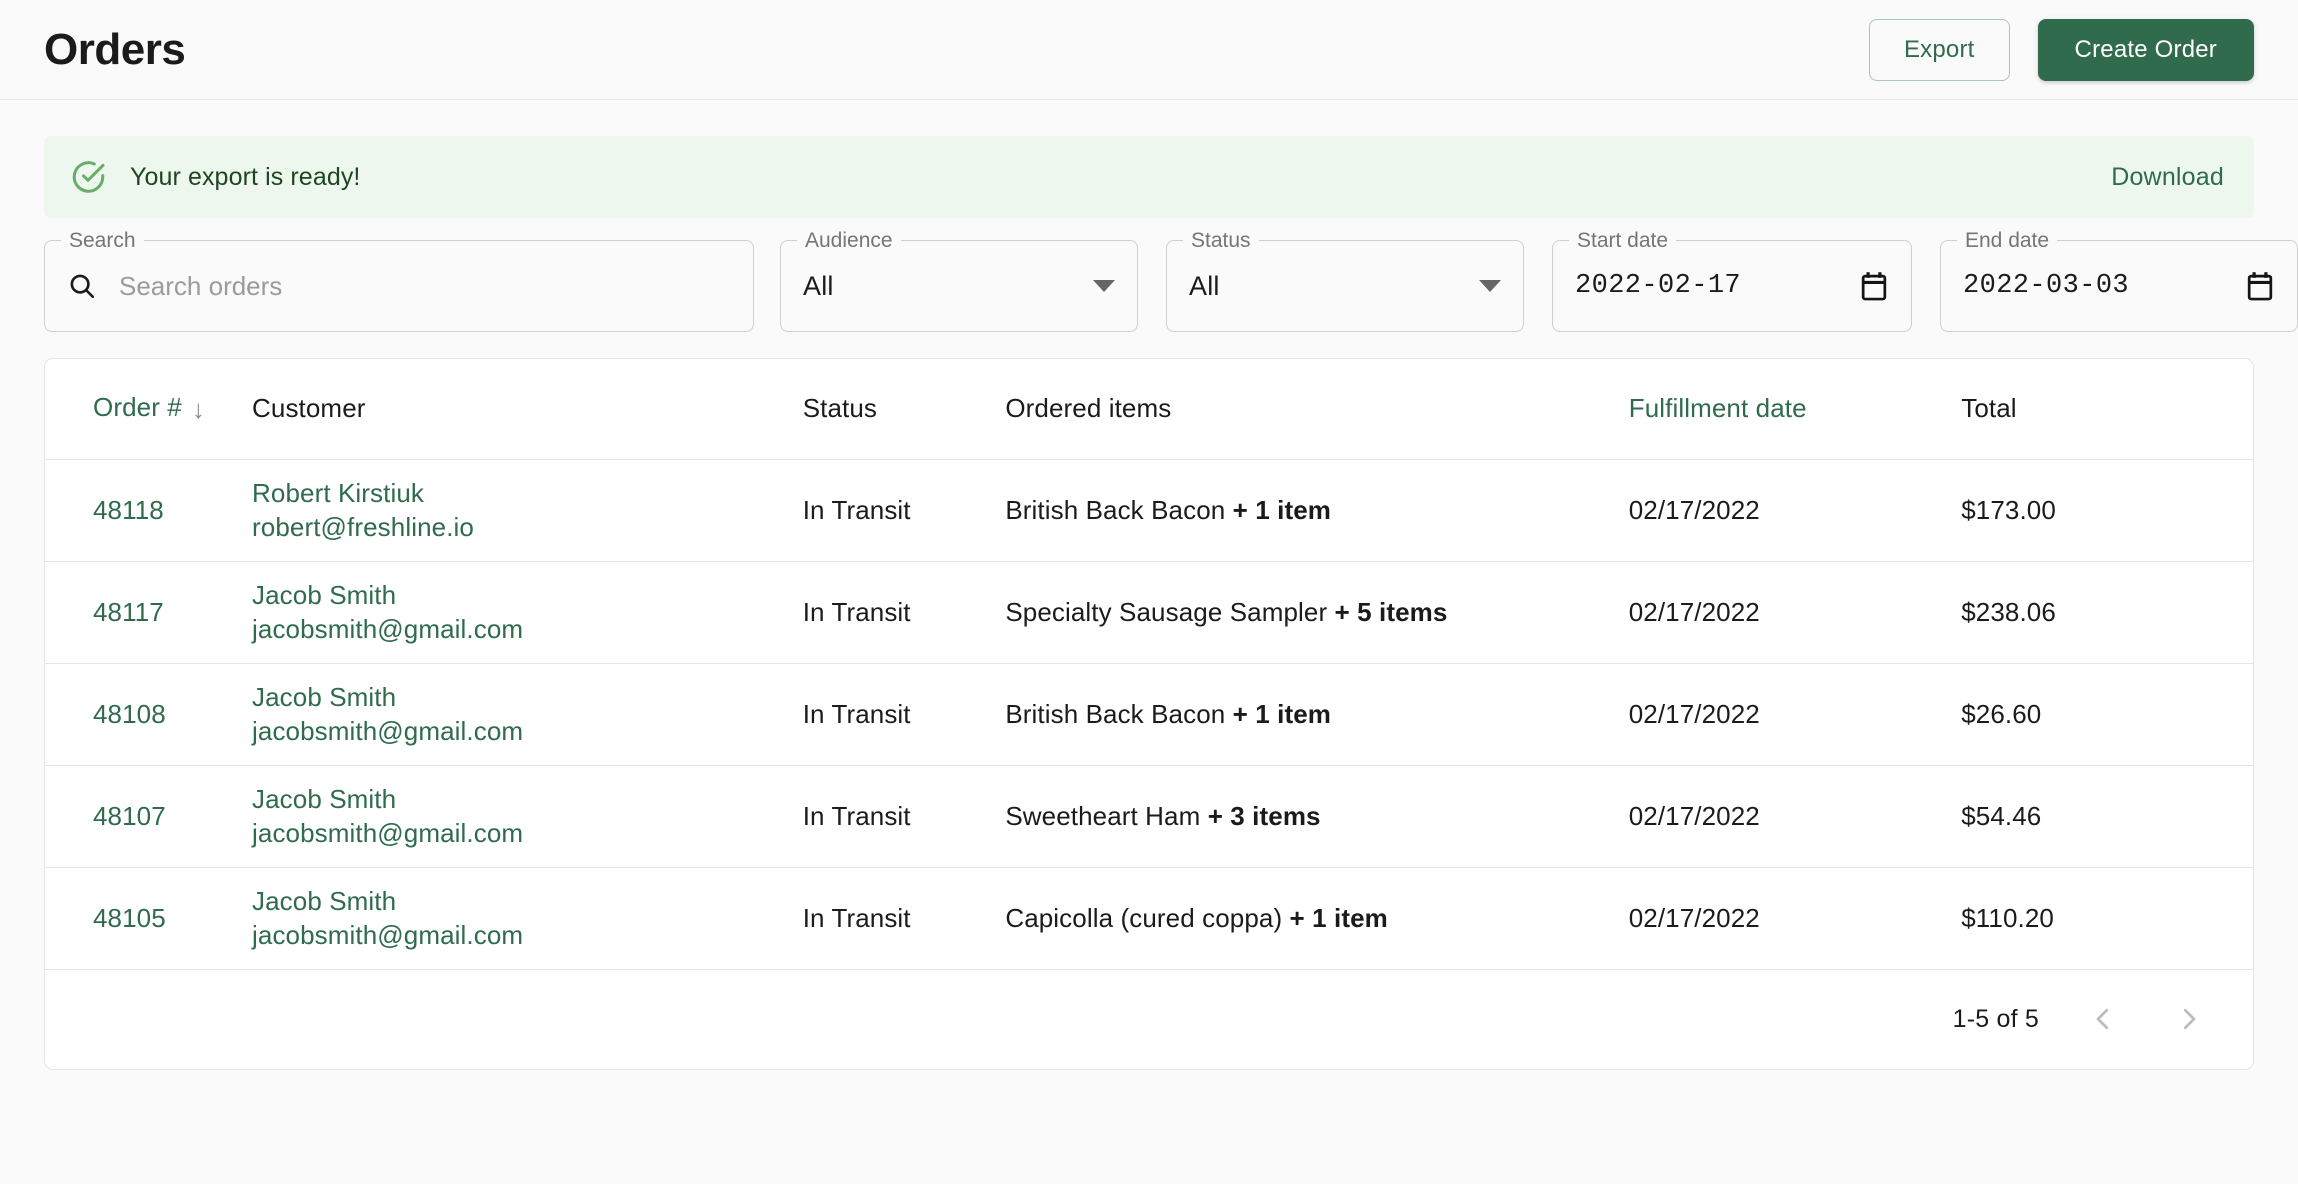 The width and height of the screenshot is (2298, 1184). Describe the element at coordinates (2097, 918) in the screenshot. I see `cell-total: $110.20` at that location.